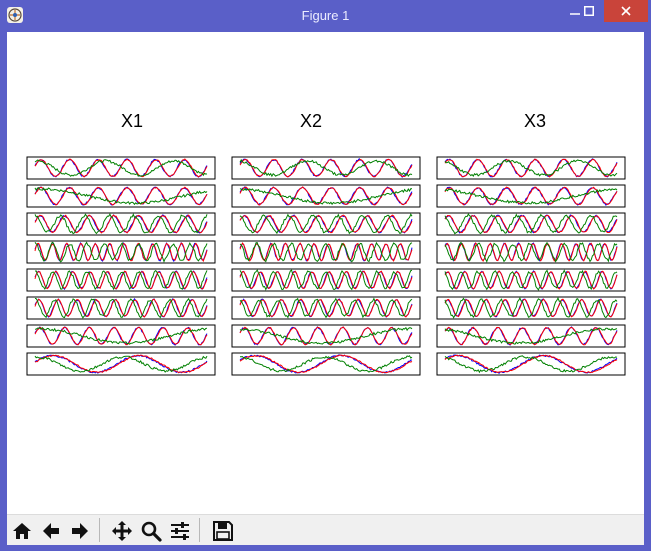 The height and width of the screenshot is (551, 651). I want to click on save-button, so click(222, 530).